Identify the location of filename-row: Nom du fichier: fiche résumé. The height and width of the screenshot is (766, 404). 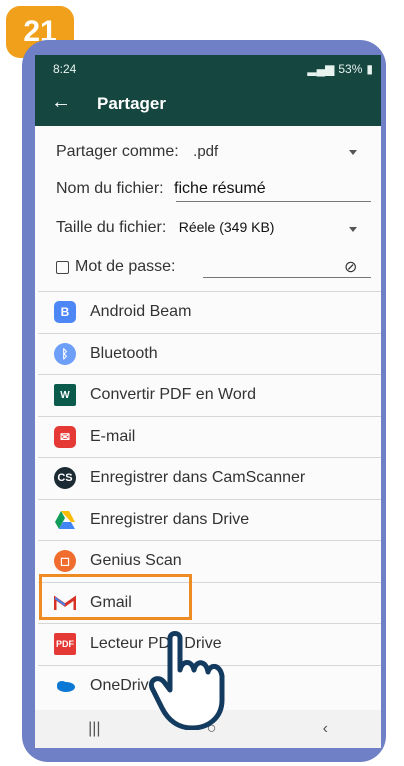
(161, 189).